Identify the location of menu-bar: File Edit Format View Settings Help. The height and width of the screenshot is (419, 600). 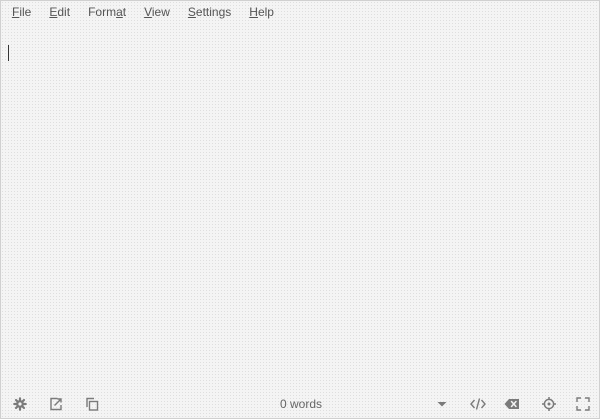
(146, 12).